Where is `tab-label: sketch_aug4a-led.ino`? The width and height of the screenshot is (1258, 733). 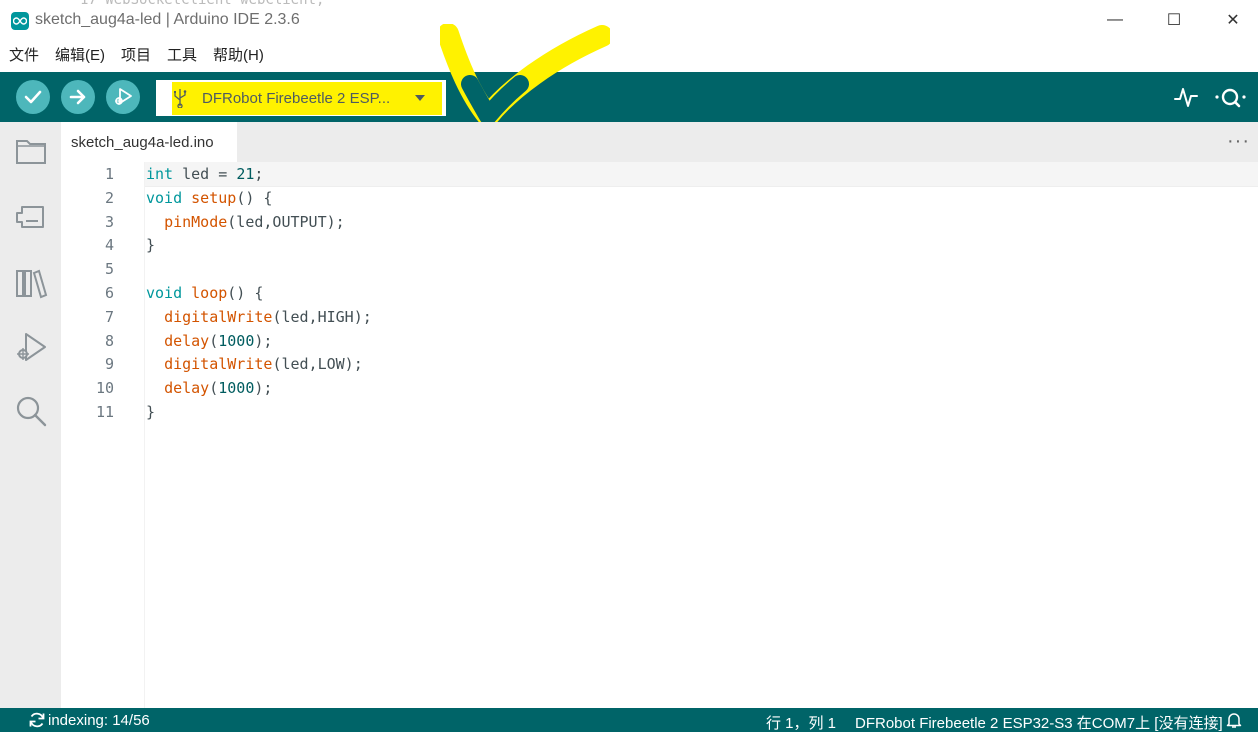
tab-label: sketch_aug4a-led.ino is located at coordinates (142, 142).